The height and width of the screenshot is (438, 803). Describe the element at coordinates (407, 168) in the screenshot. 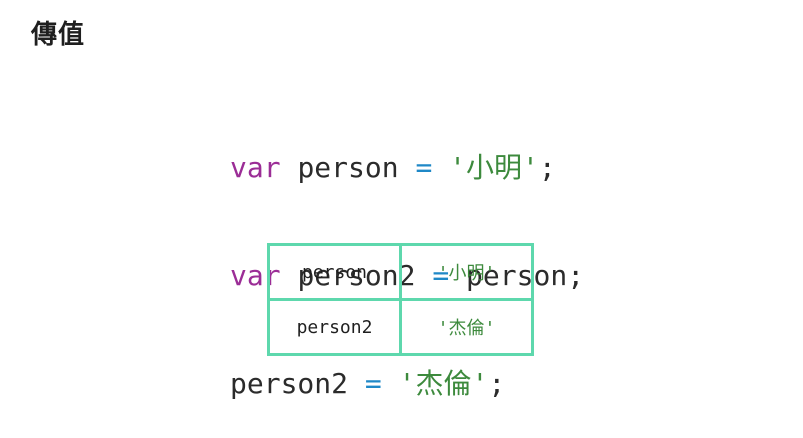

I see `code-line-1: var person = '小明';` at that location.